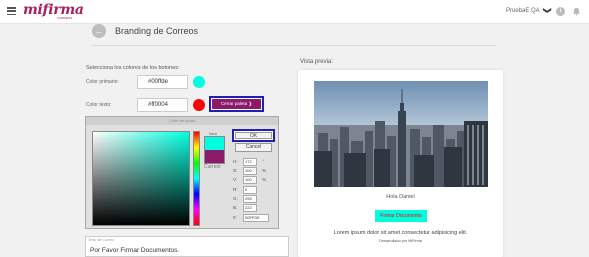 This screenshot has width=589, height=257. I want to click on close-palette-label: Cerrar paleta ❯, so click(236, 104).